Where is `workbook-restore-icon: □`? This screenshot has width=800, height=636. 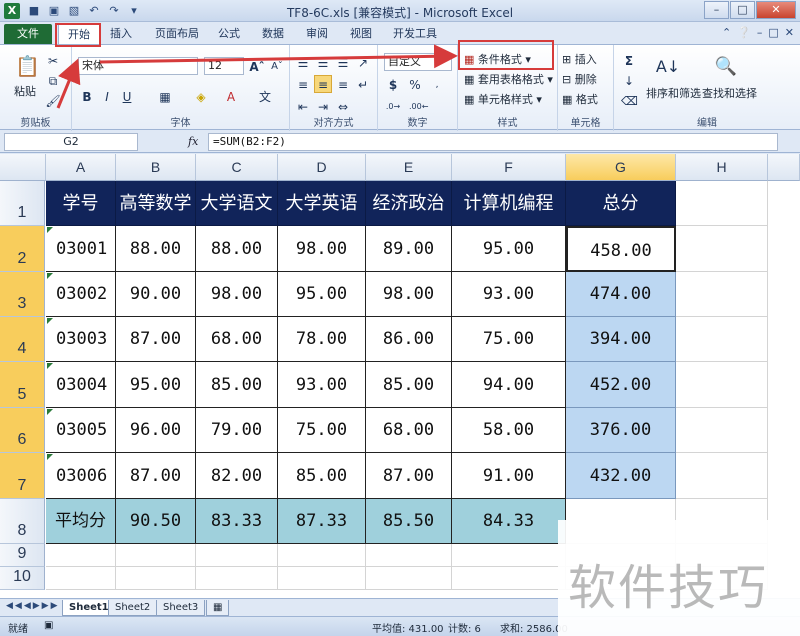
workbook-restore-icon: □ is located at coordinates (773, 32).